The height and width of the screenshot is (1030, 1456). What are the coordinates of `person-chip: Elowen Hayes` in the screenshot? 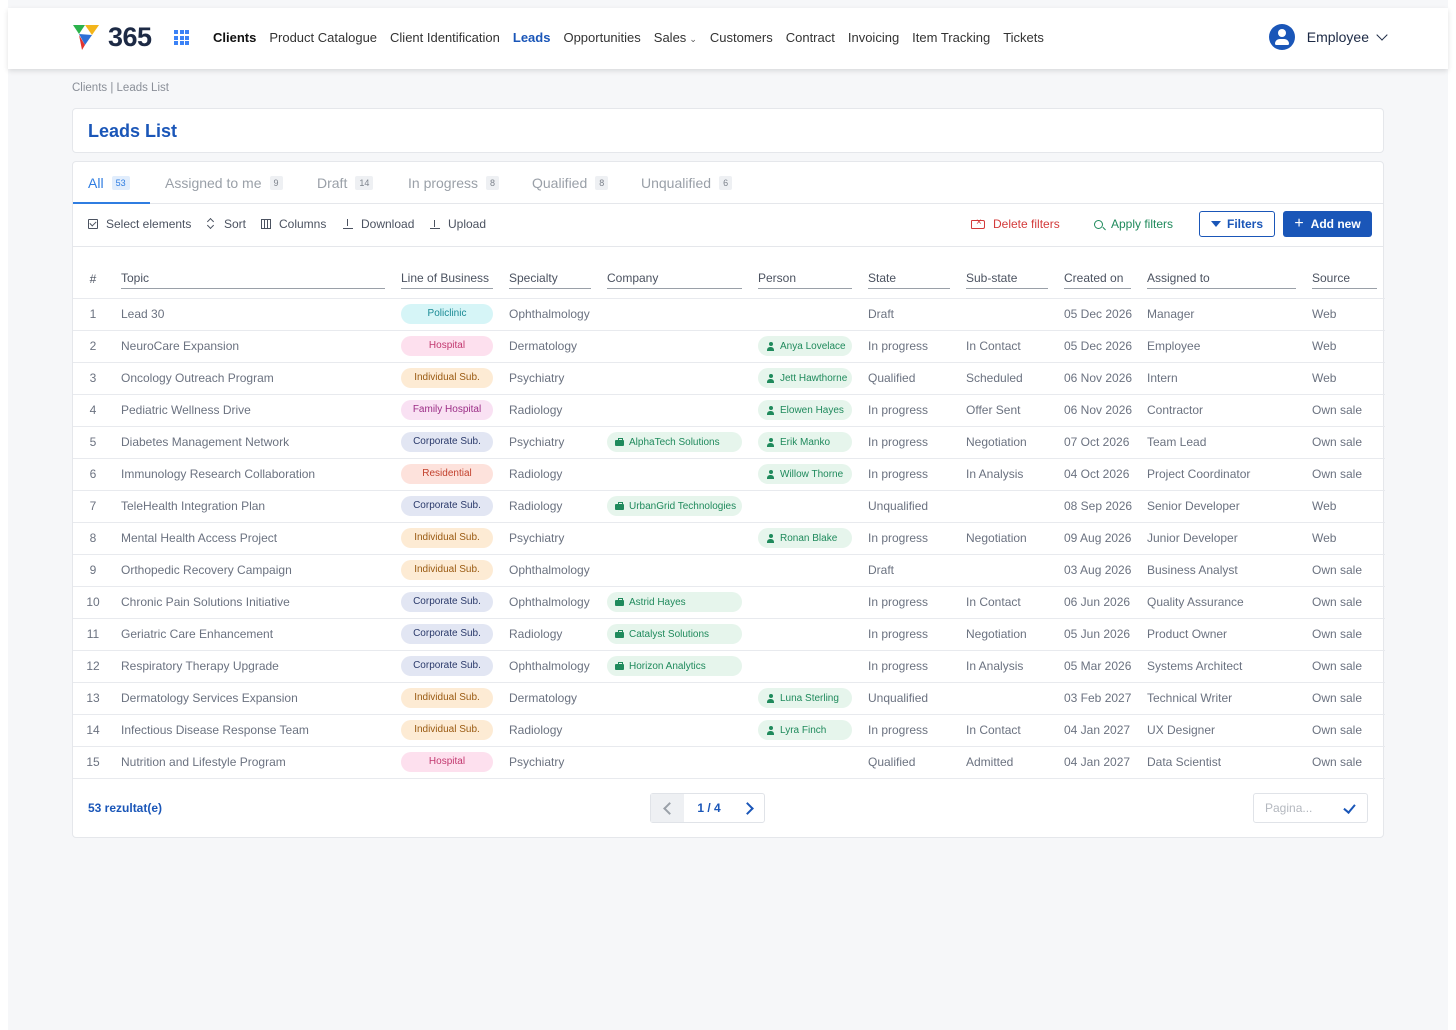 It's located at (805, 410).